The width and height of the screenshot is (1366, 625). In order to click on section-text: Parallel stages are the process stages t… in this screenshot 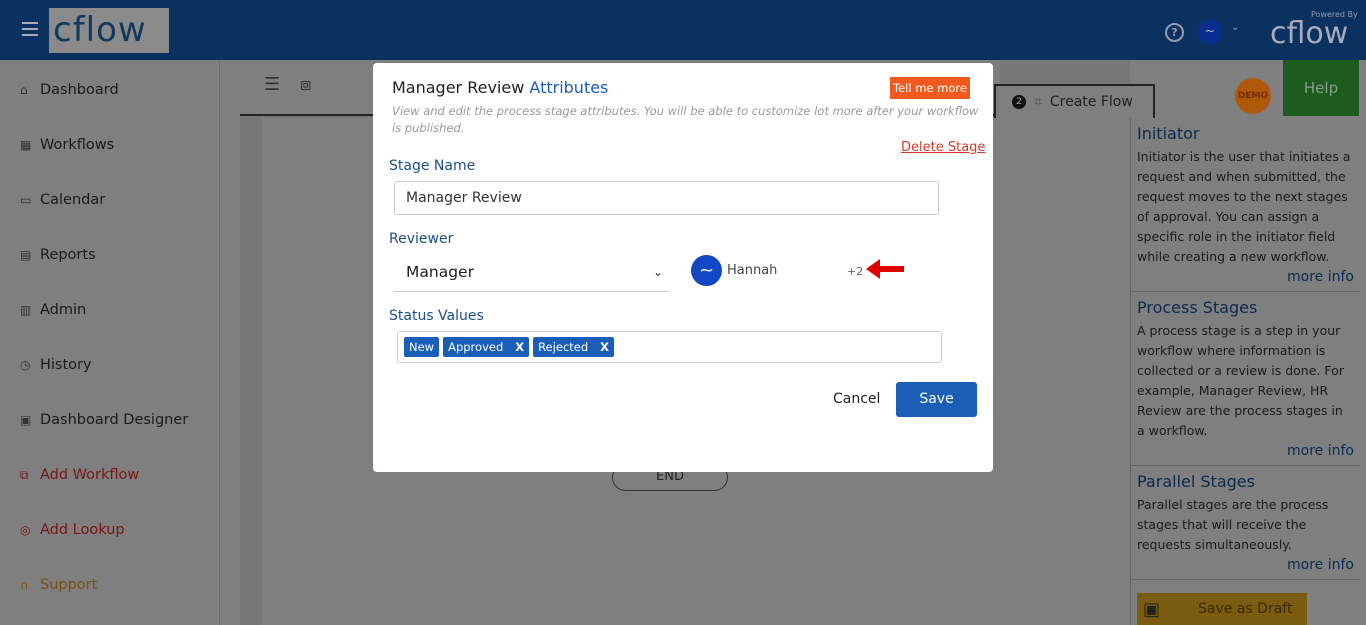, I will do `click(1233, 524)`.